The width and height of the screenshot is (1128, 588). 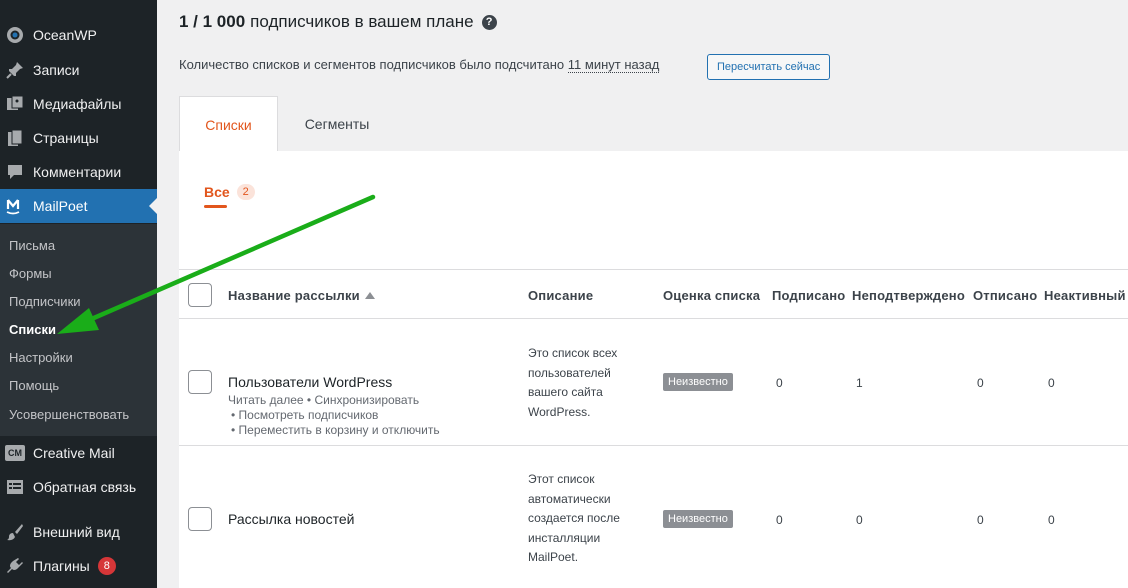 What do you see at coordinates (69, 414) in the screenshot?
I see `submenu-item-upgrade: Усовершенствовать` at bounding box center [69, 414].